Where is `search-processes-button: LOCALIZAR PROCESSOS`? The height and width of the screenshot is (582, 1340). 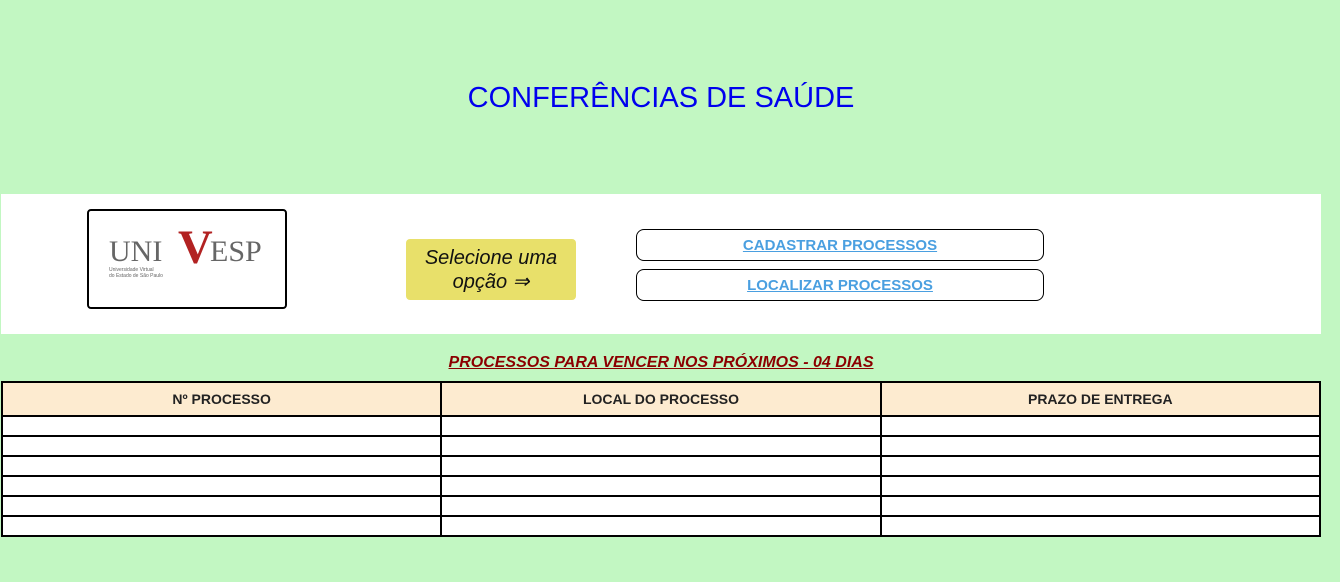
search-processes-button: LOCALIZAR PROCESSOS is located at coordinates (840, 285).